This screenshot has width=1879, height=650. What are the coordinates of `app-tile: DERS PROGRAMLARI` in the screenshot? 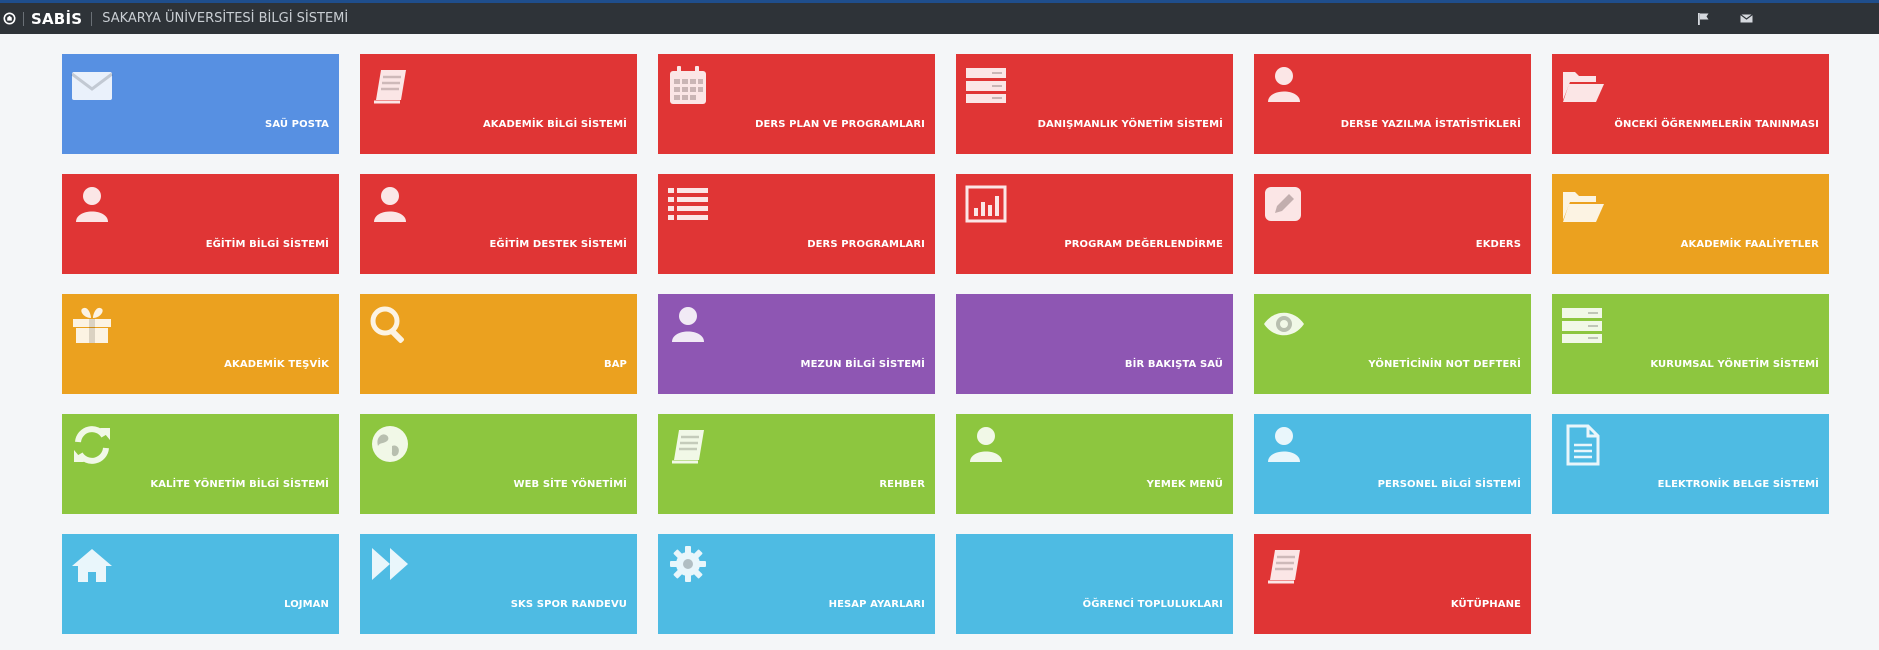 It's located at (796, 224).